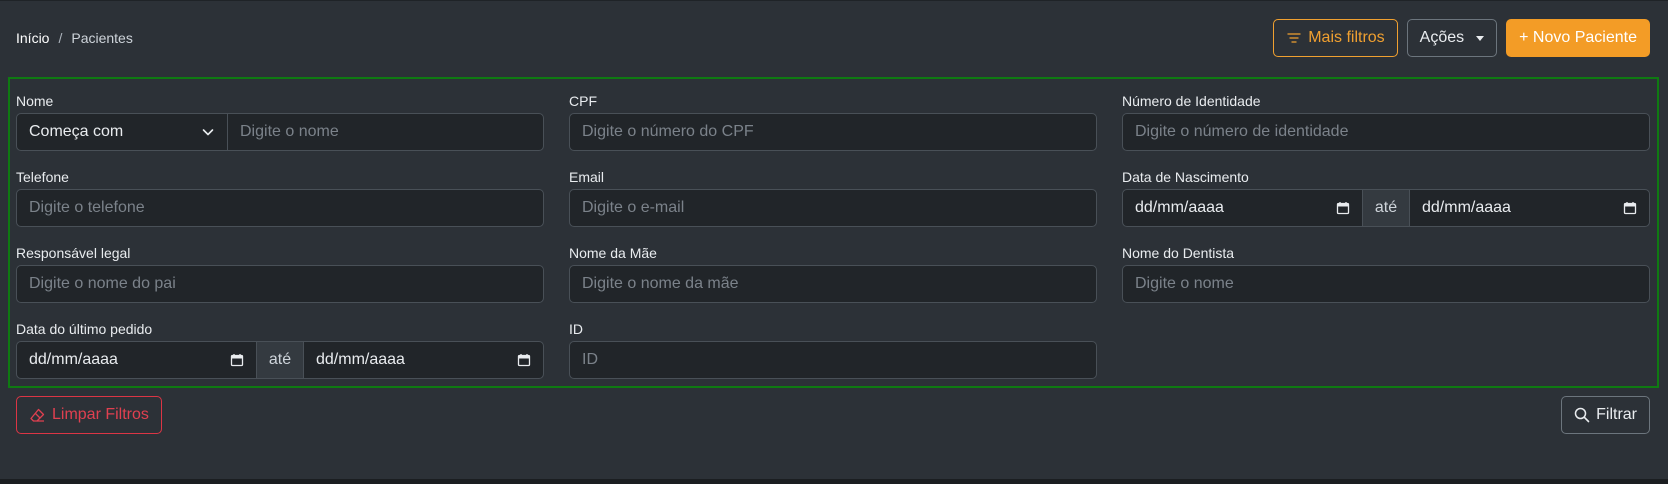 The height and width of the screenshot is (484, 1668). I want to click on header-actions: Mais filtros Ações + Novo Paciente, so click(1461, 38).